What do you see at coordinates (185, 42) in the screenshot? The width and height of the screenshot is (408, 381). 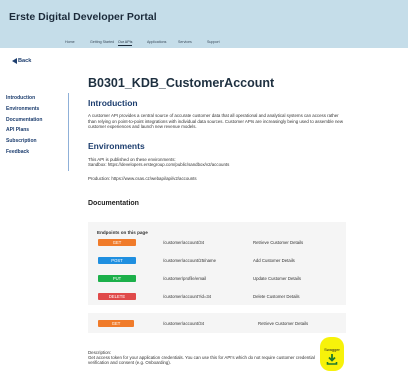 I see `nav-services: Services` at bounding box center [185, 42].